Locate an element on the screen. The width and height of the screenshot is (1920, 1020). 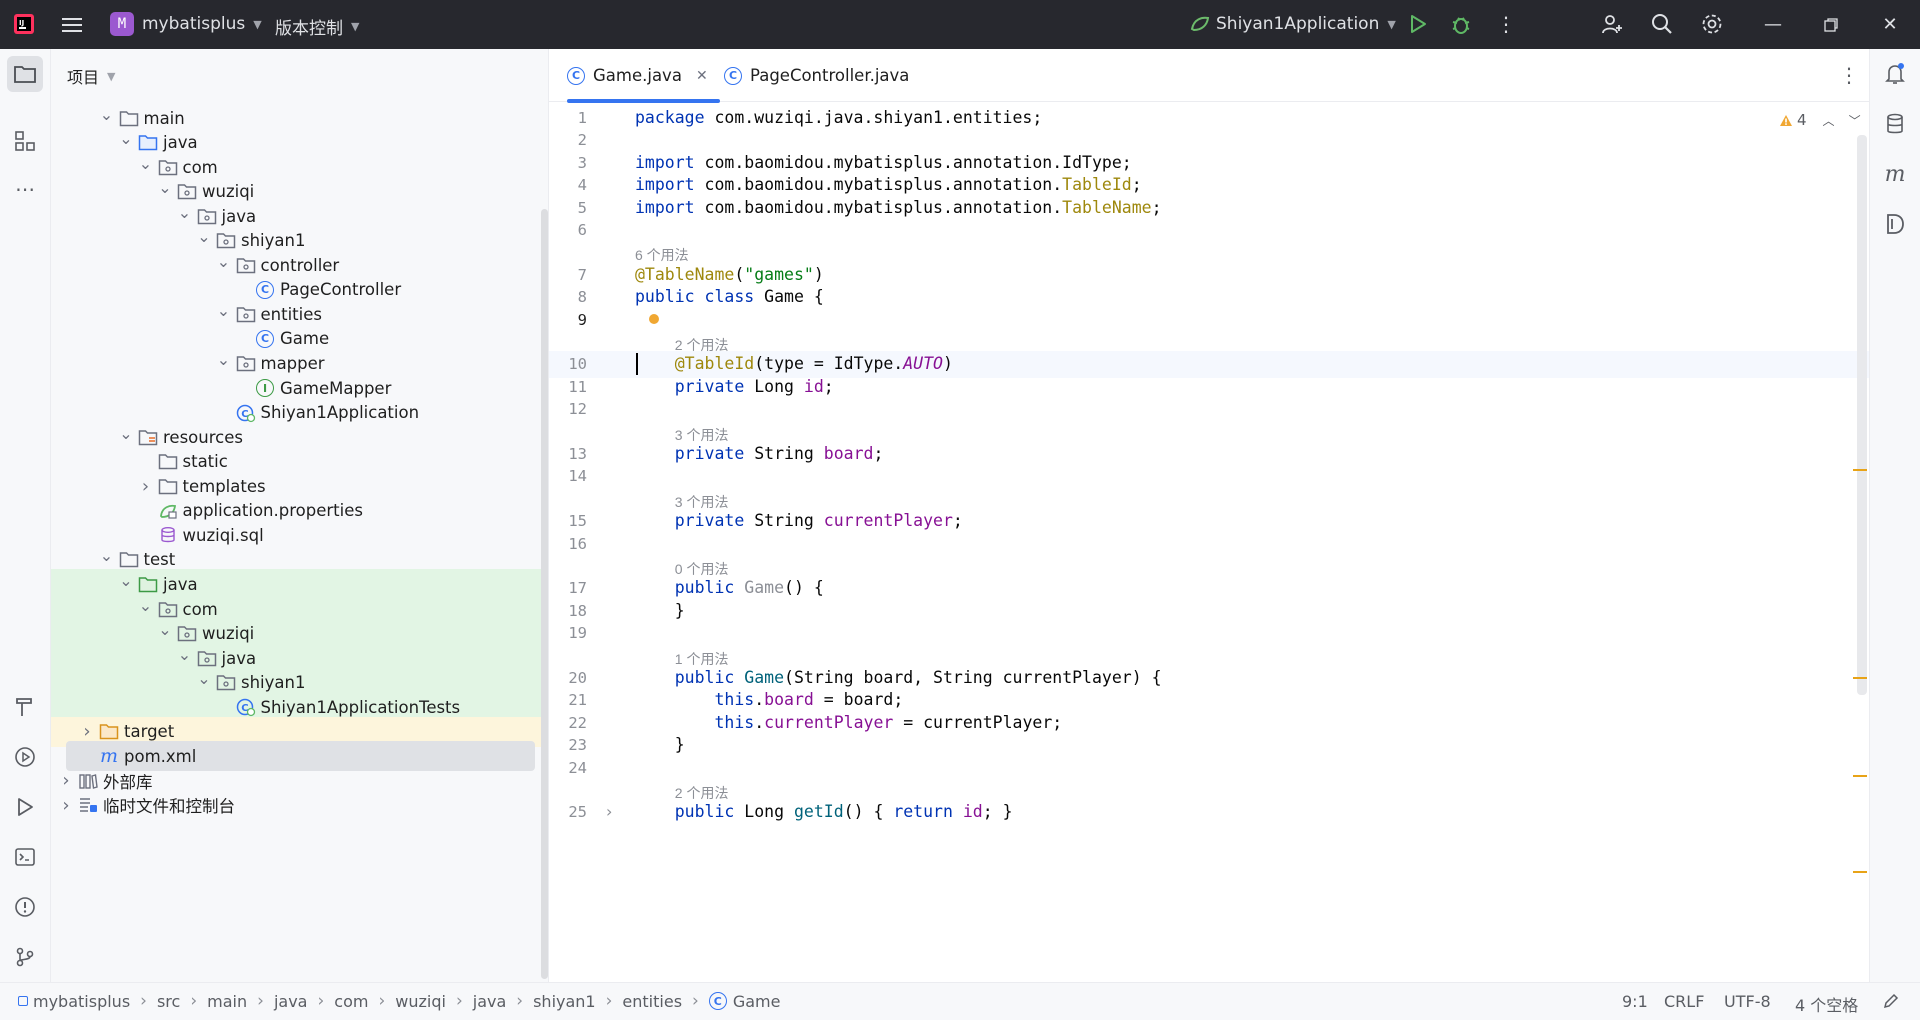
code-line: private String board; is located at coordinates (759, 453).